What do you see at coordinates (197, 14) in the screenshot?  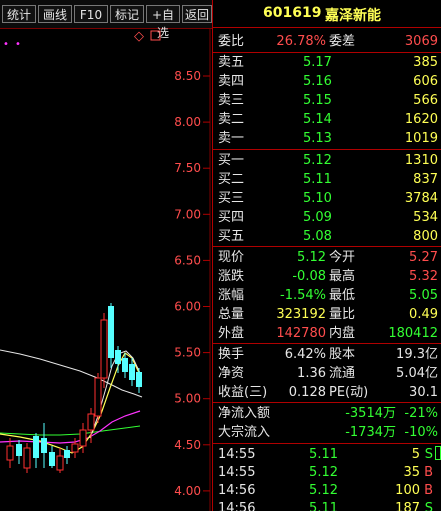 I see `back-button: 返回` at bounding box center [197, 14].